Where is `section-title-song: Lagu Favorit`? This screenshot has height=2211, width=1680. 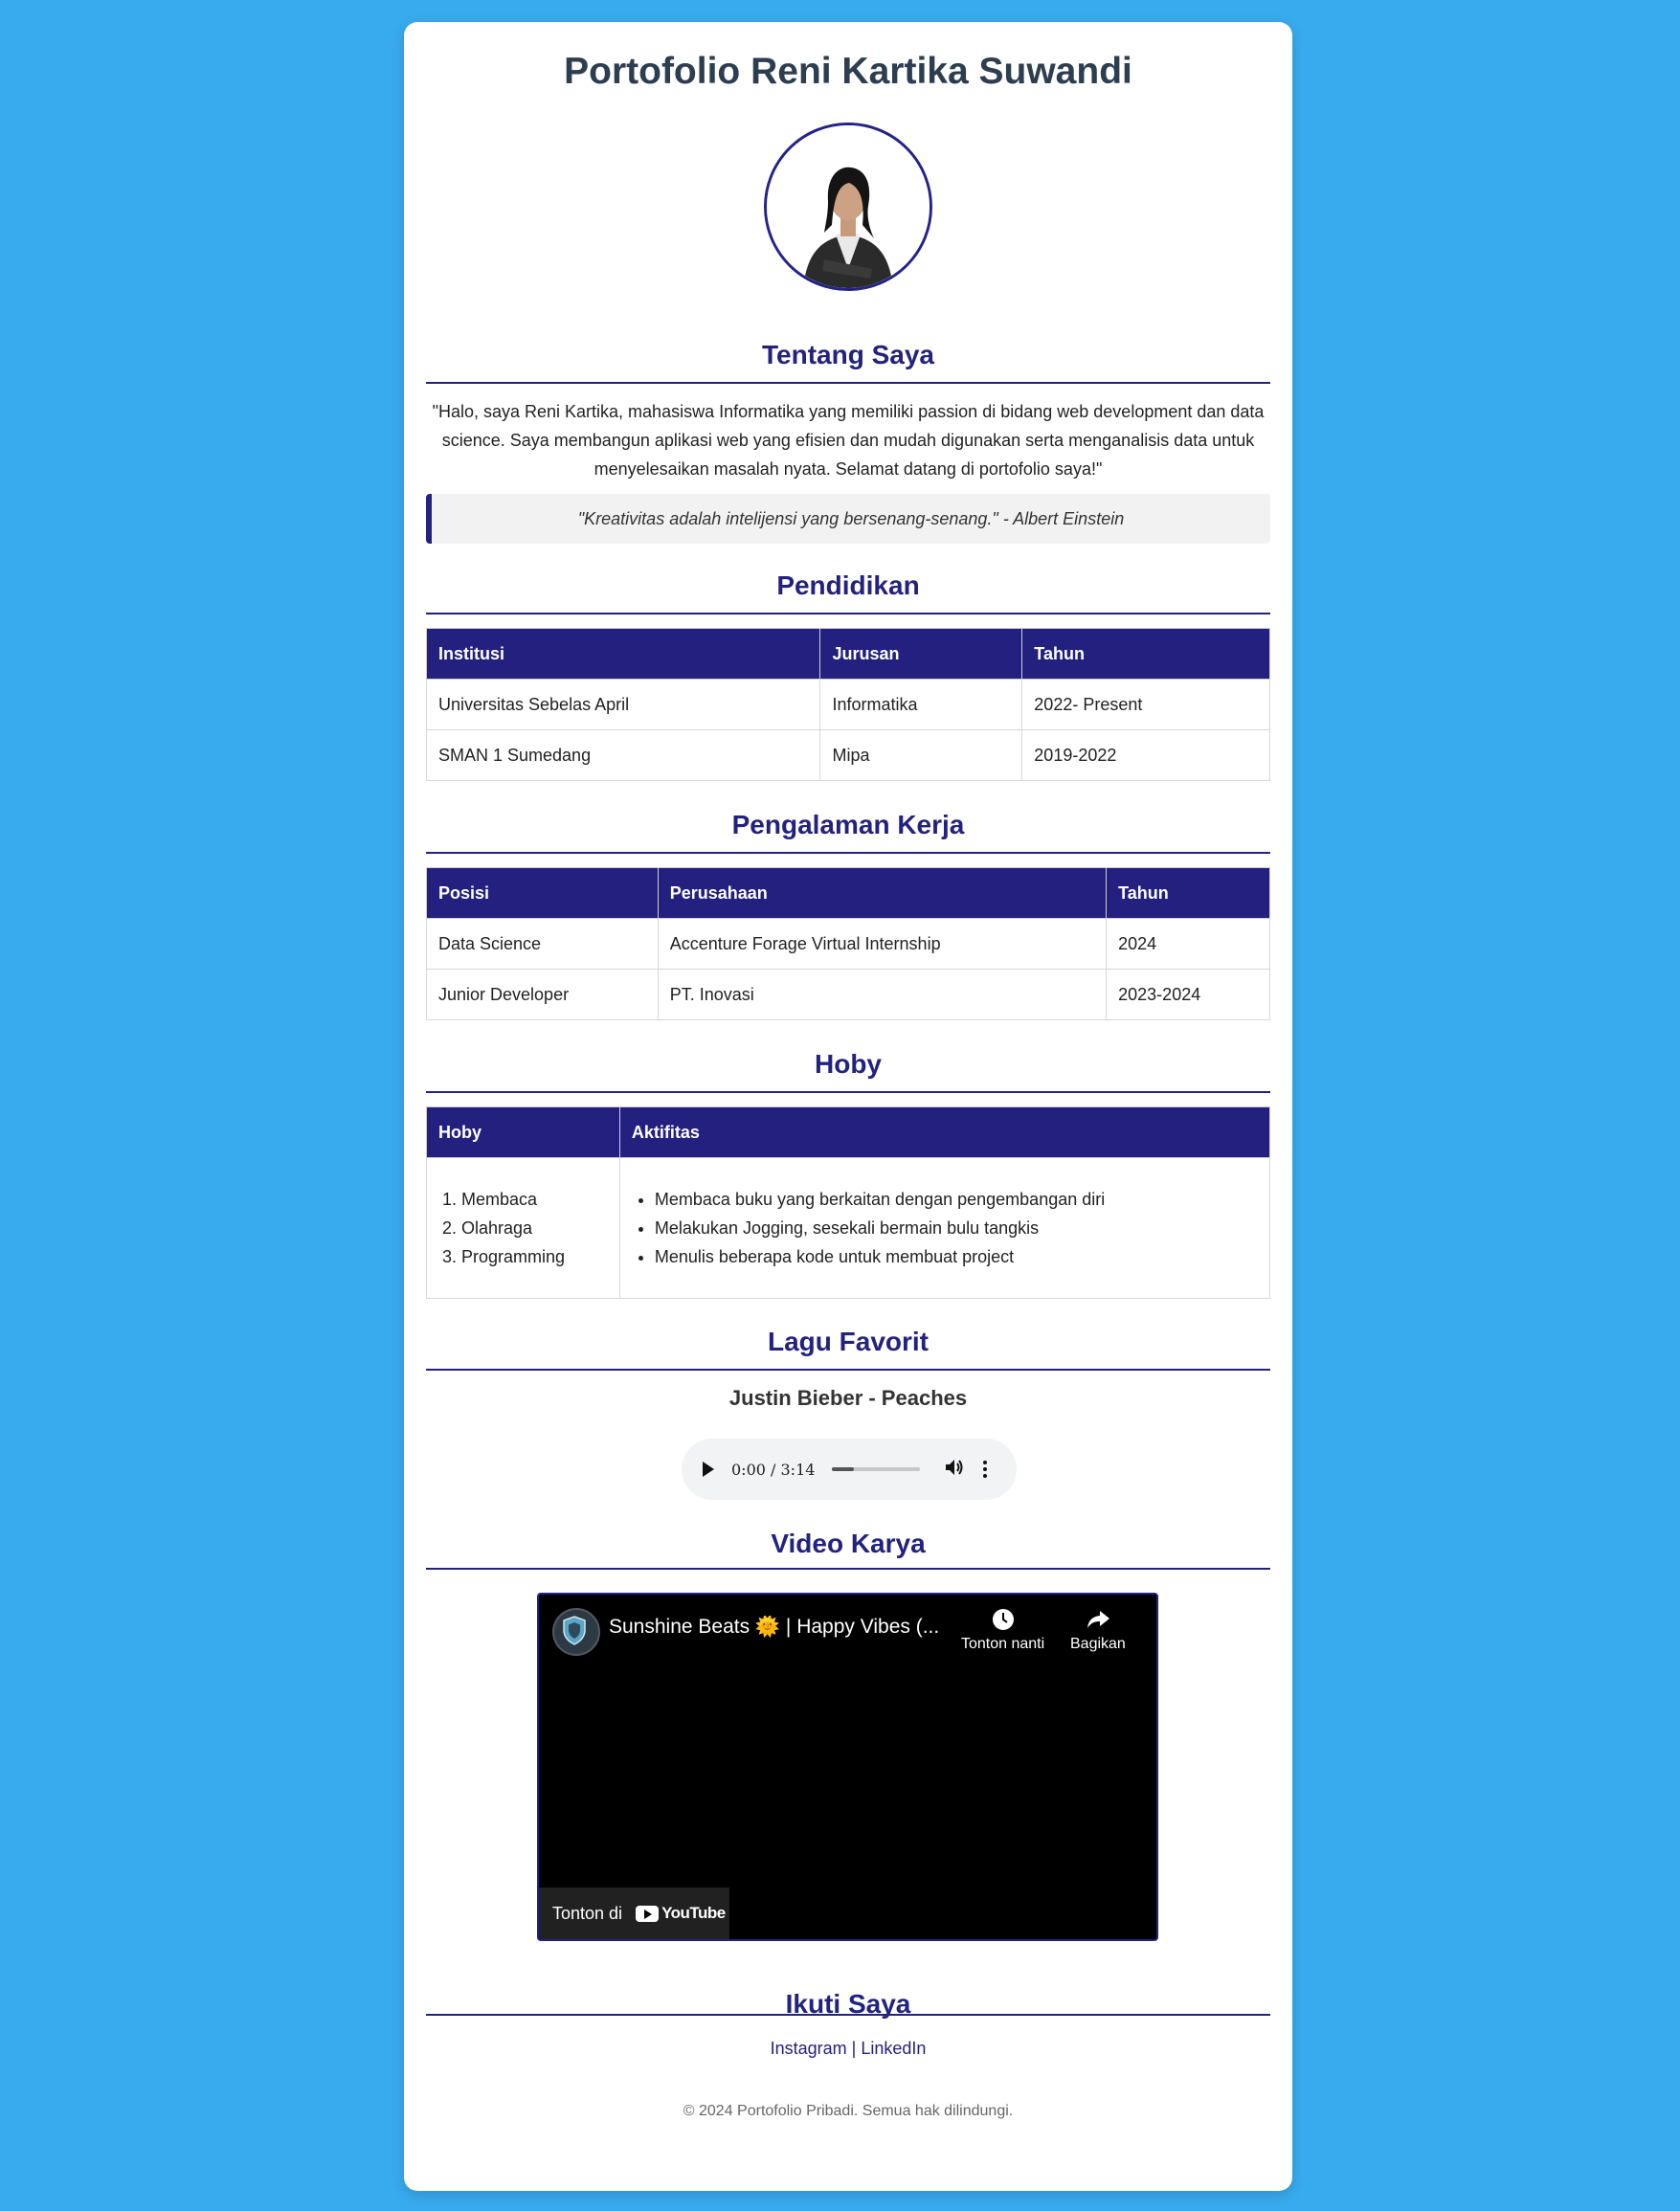 section-title-song: Lagu Favorit is located at coordinates (848, 1341).